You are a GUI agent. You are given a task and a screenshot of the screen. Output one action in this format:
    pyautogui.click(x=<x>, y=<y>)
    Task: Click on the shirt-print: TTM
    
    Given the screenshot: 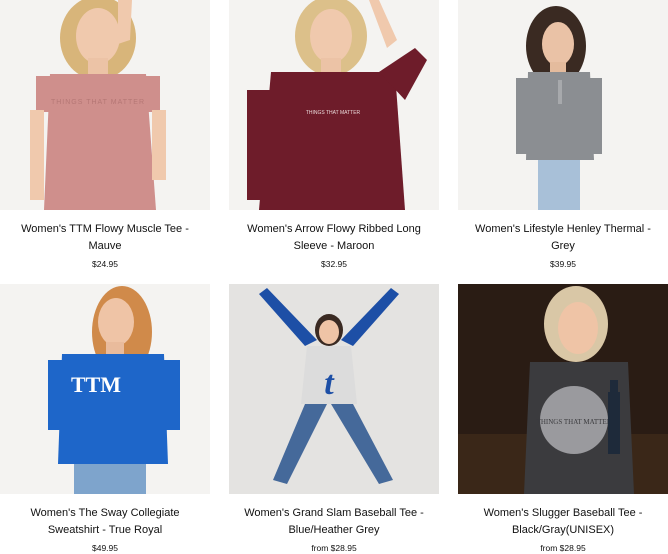 What is the action you would take?
    pyautogui.click(x=96, y=384)
    